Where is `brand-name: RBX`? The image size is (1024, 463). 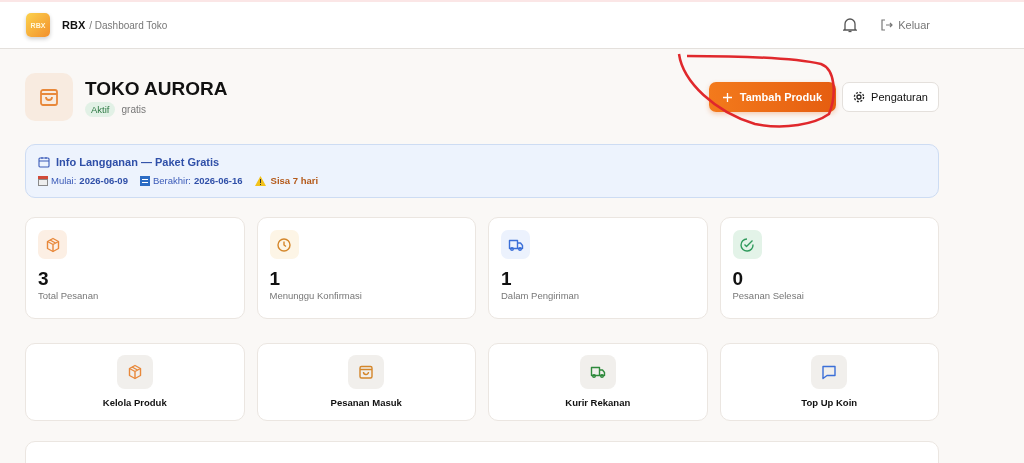 brand-name: RBX is located at coordinates (74, 25).